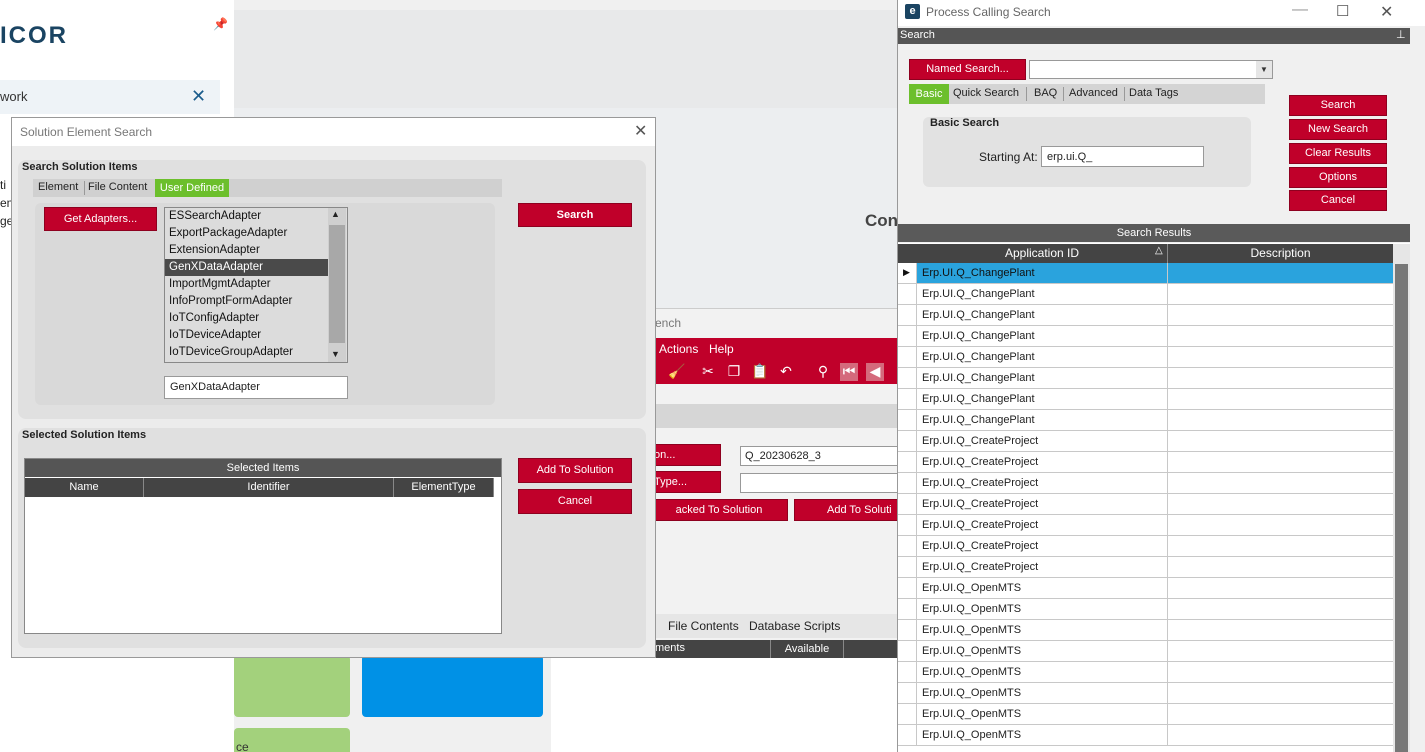  What do you see at coordinates (847, 510) in the screenshot?
I see `add-to-solution-bg-button: Add To Soluti` at bounding box center [847, 510].